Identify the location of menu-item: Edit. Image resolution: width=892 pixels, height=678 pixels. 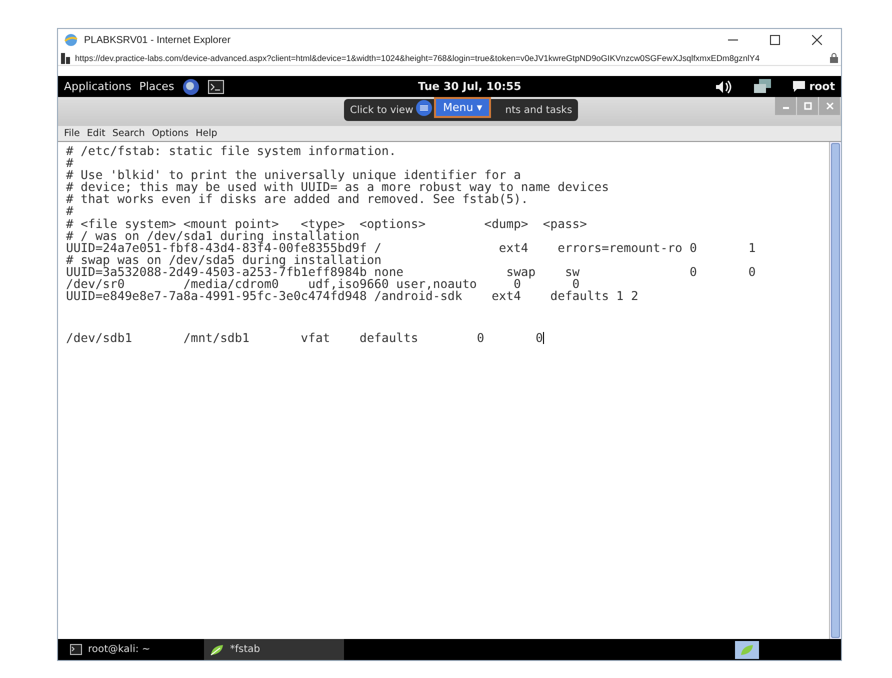
(96, 133).